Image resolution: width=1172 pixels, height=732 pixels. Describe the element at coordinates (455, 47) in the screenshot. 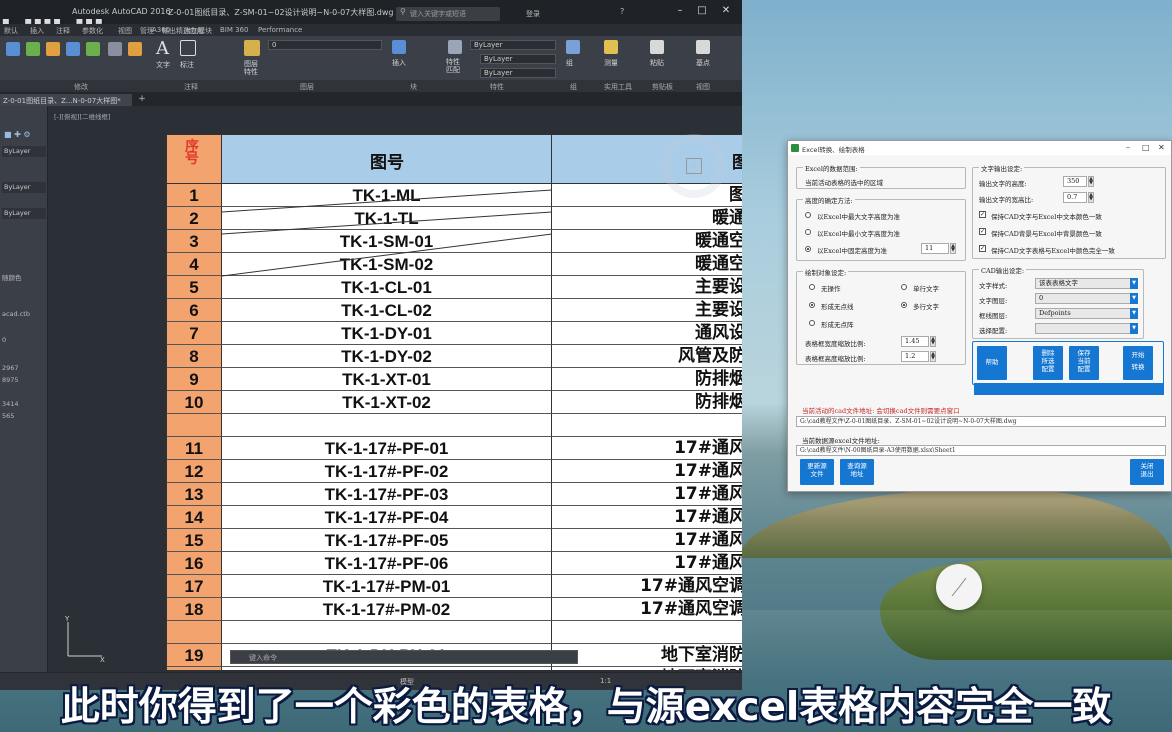

I see `match-properties-icon` at that location.